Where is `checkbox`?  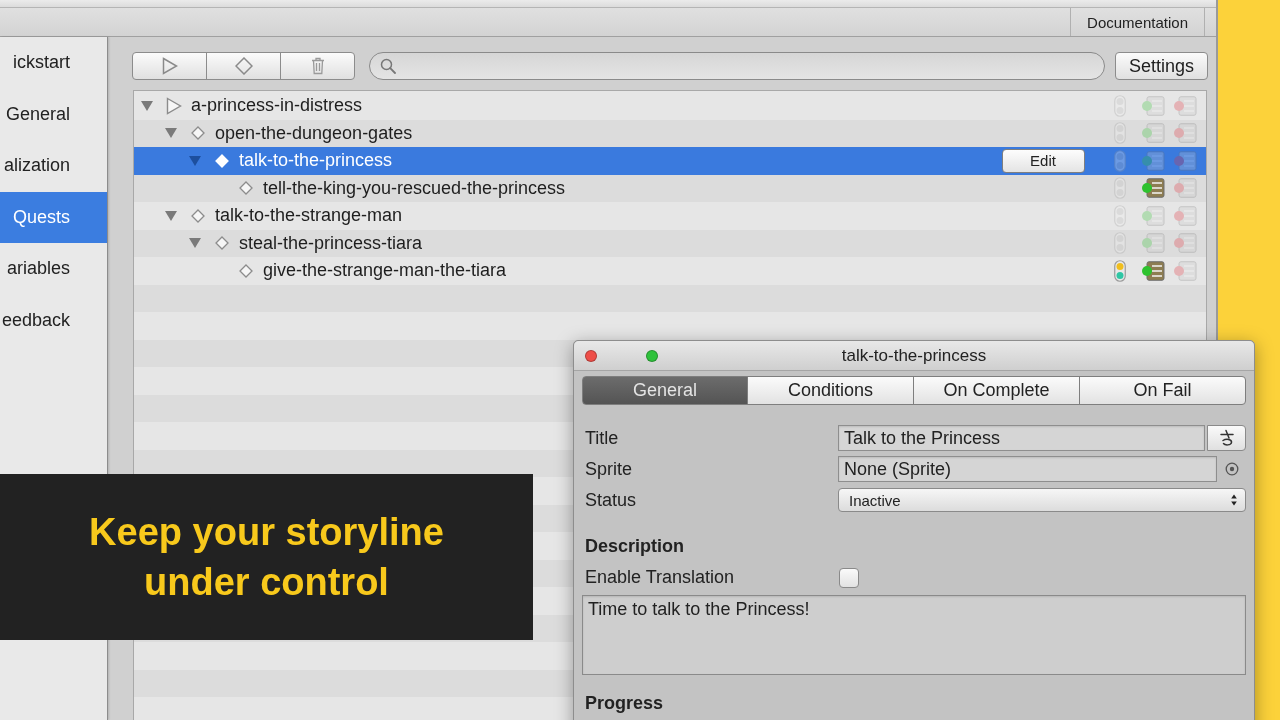
checkbox is located at coordinates (849, 577).